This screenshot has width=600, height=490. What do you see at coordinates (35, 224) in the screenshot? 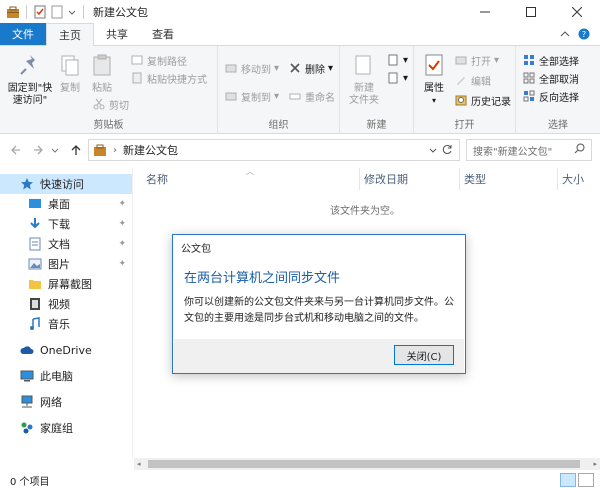
I see `download-icon` at bounding box center [35, 224].